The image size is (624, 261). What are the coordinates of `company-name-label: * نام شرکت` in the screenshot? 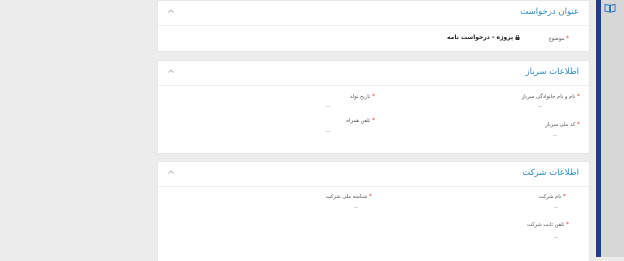 It's located at (552, 196).